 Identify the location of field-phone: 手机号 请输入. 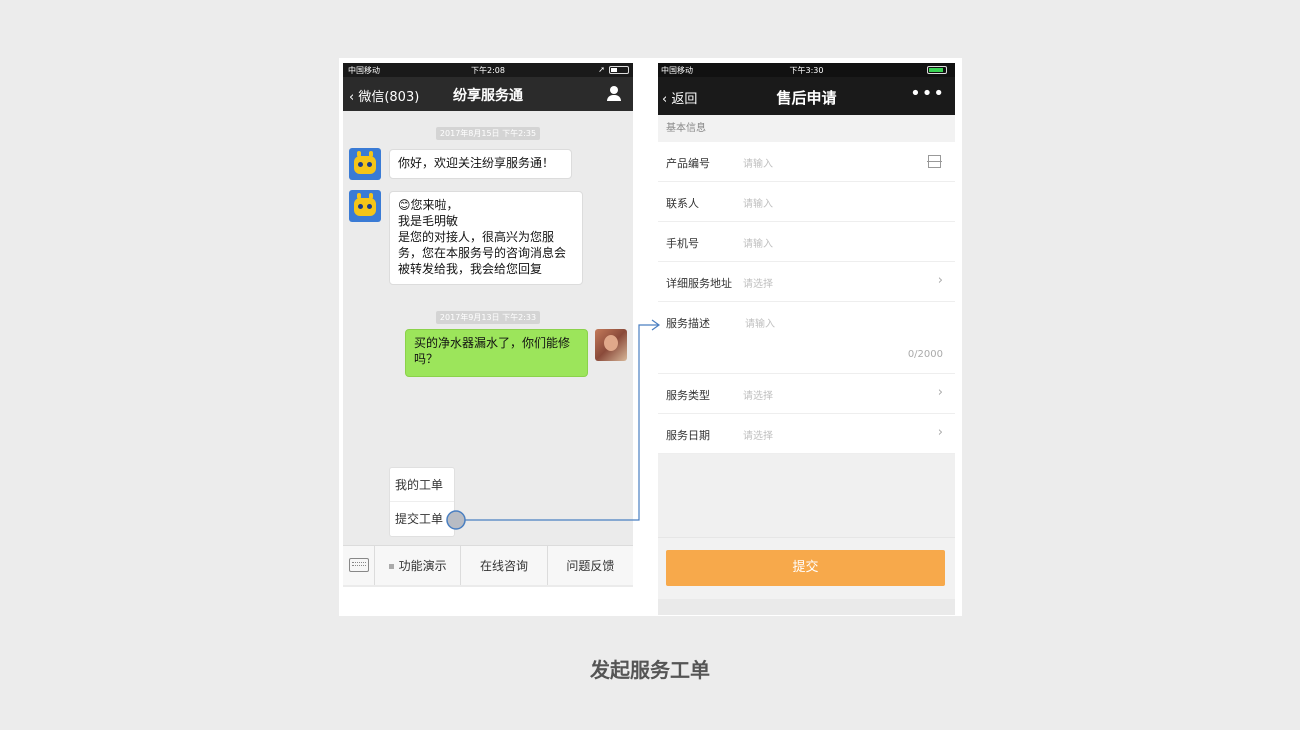
(806, 242).